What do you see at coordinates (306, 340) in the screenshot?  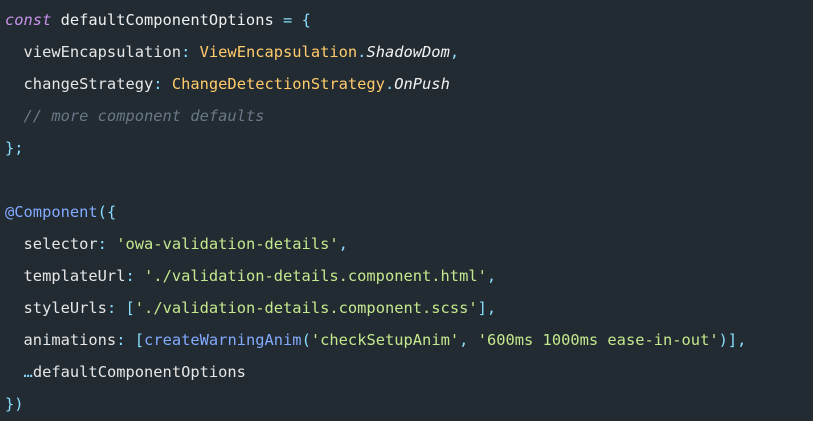 I see `code-token-punct: (` at bounding box center [306, 340].